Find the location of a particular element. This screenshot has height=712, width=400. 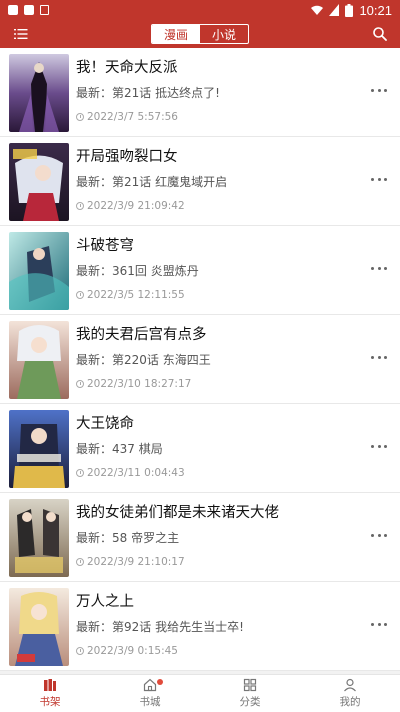

menu-icon is located at coordinates (21, 34).